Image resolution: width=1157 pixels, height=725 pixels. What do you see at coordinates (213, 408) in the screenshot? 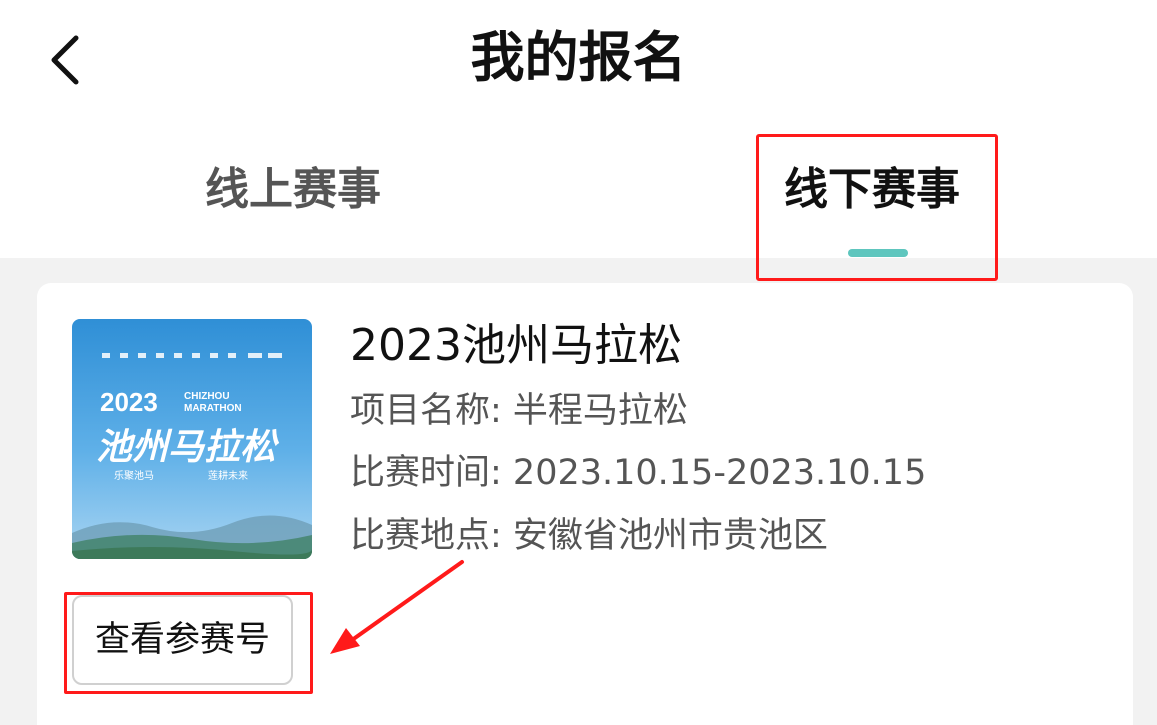
I see `poster-en-line2: MARATHON` at bounding box center [213, 408].